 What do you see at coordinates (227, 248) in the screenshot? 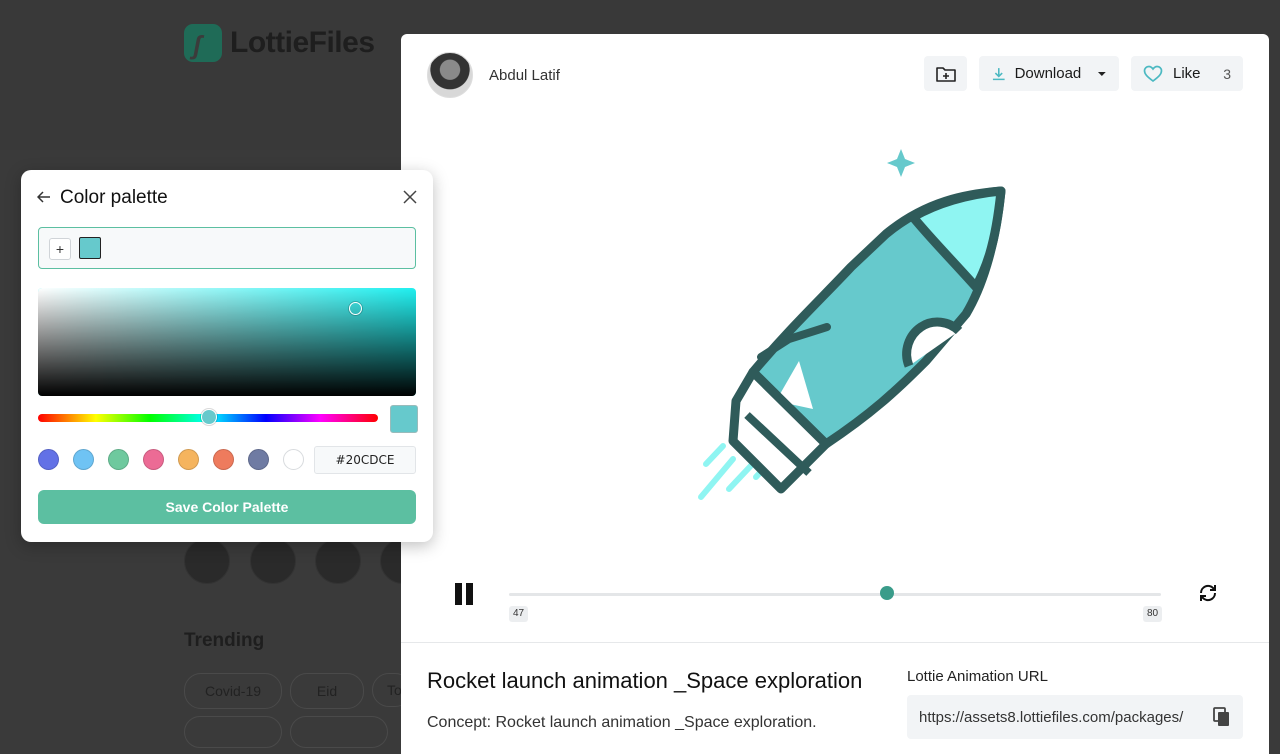
I see `palette-swatches: +` at bounding box center [227, 248].